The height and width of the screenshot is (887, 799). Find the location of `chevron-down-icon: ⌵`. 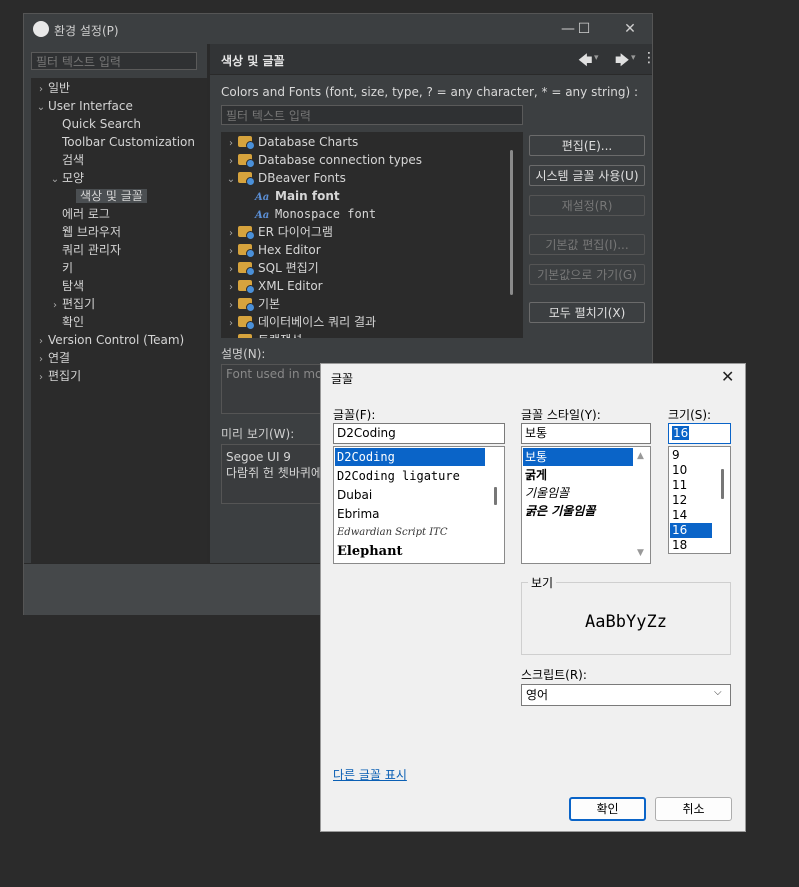

chevron-down-icon: ⌵ is located at coordinates (718, 692).